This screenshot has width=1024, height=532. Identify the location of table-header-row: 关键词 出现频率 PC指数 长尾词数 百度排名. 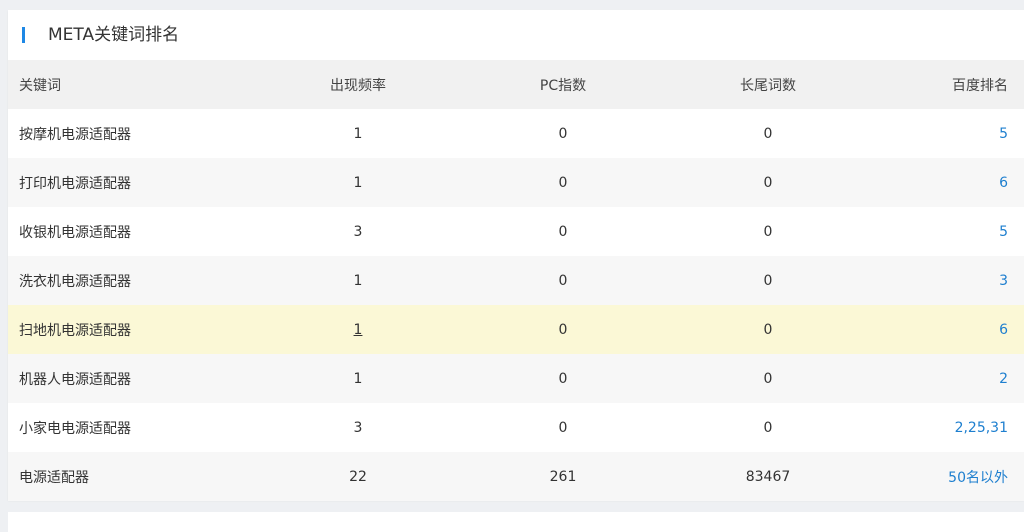
(516, 84).